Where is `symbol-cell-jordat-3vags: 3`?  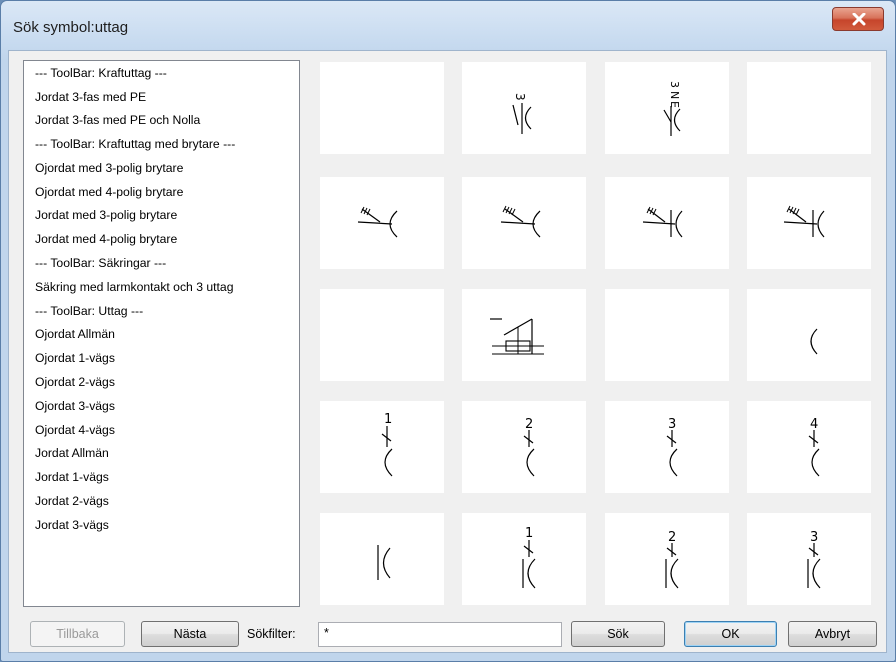
symbol-cell-jordat-3vags: 3 is located at coordinates (809, 559).